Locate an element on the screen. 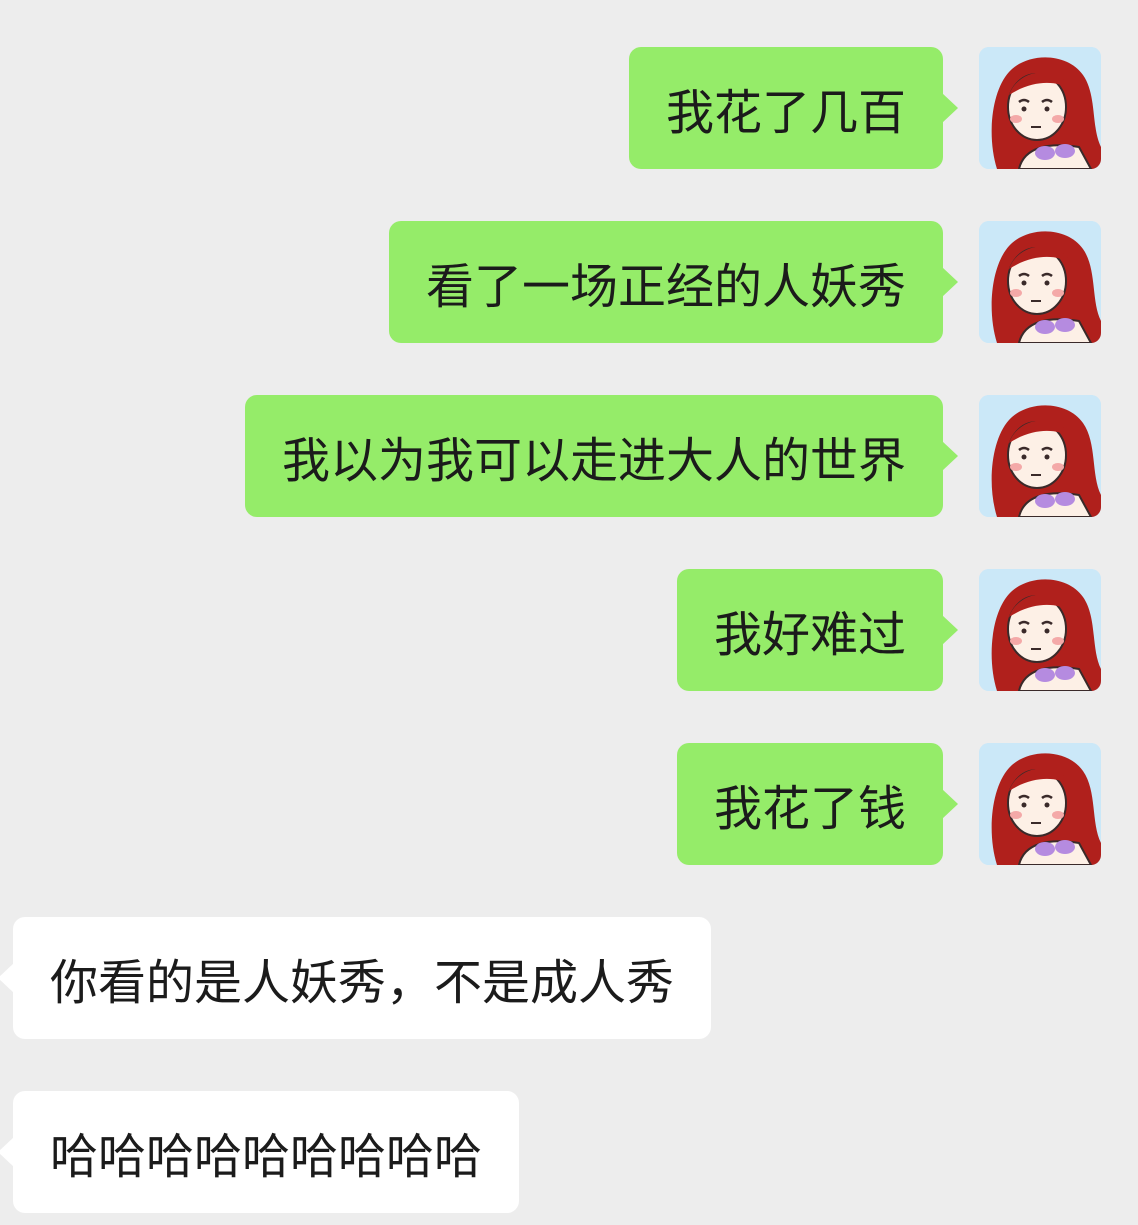  message-text: 你看的是人妖秀，不是成人秀 is located at coordinates (362, 983).